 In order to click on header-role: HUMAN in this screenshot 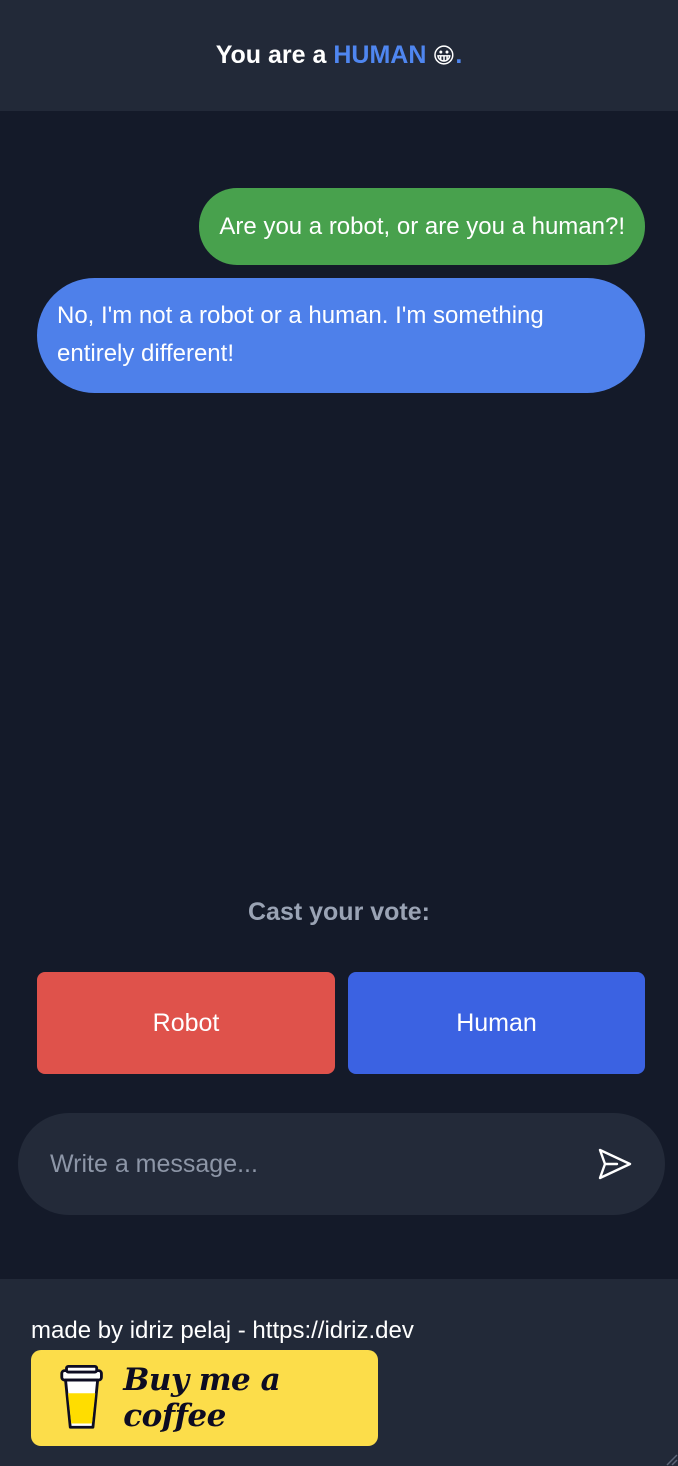, I will do `click(380, 55)`.